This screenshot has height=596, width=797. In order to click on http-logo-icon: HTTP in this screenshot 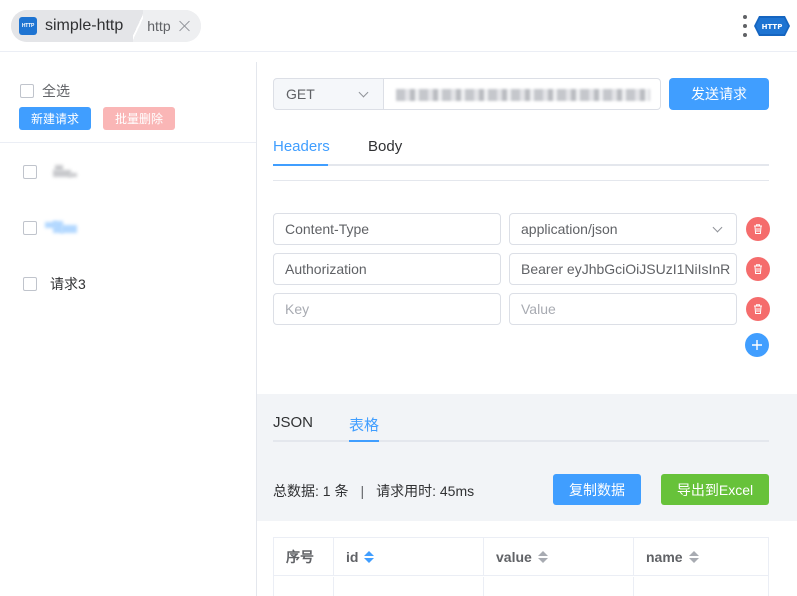, I will do `click(772, 26)`.